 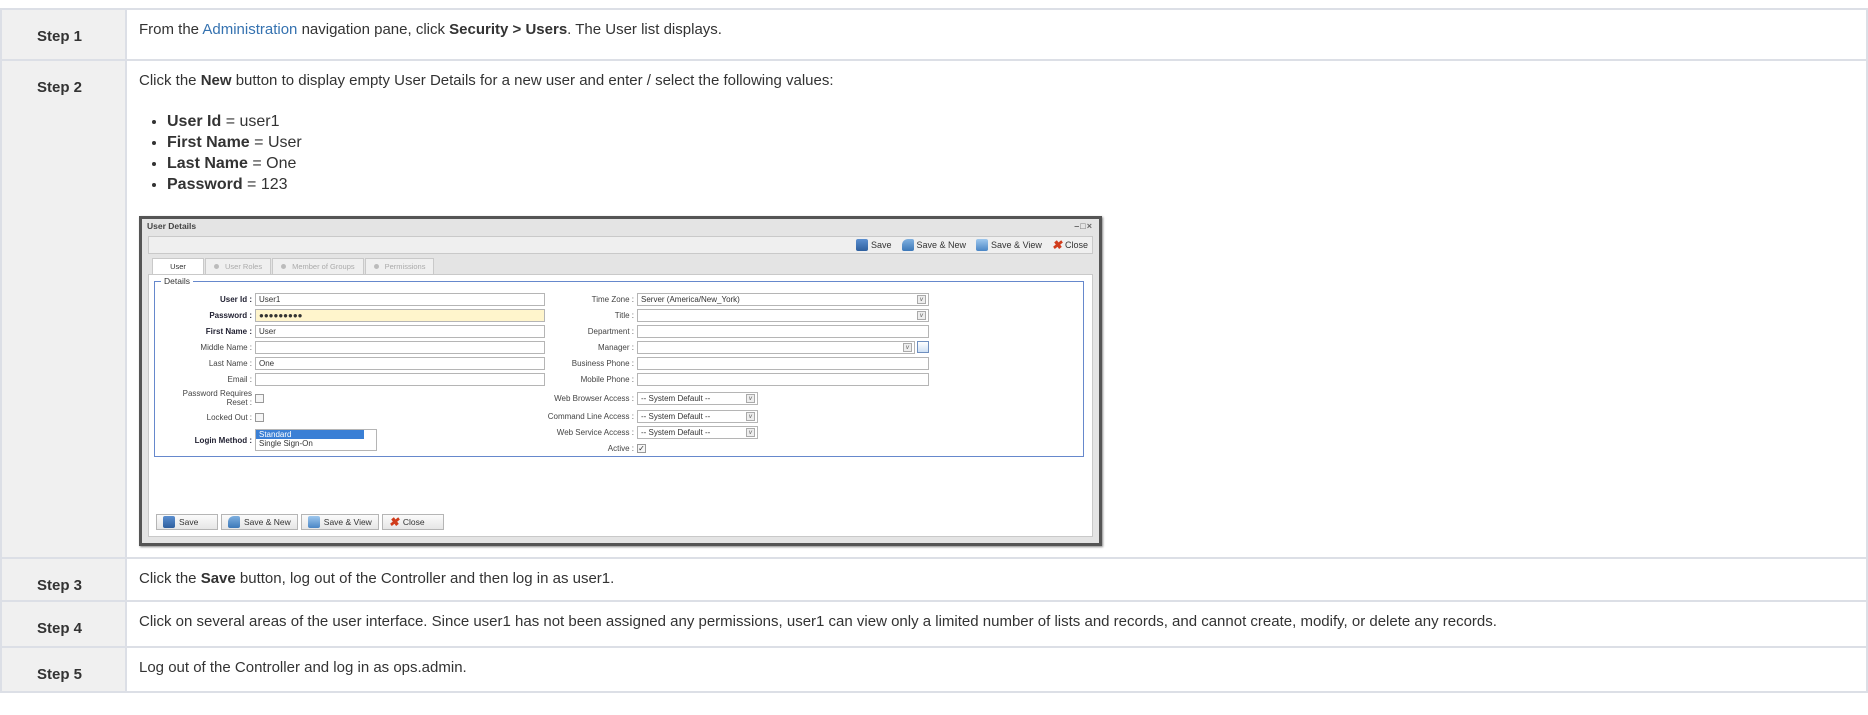 I want to click on middle-name-input, so click(x=400, y=347).